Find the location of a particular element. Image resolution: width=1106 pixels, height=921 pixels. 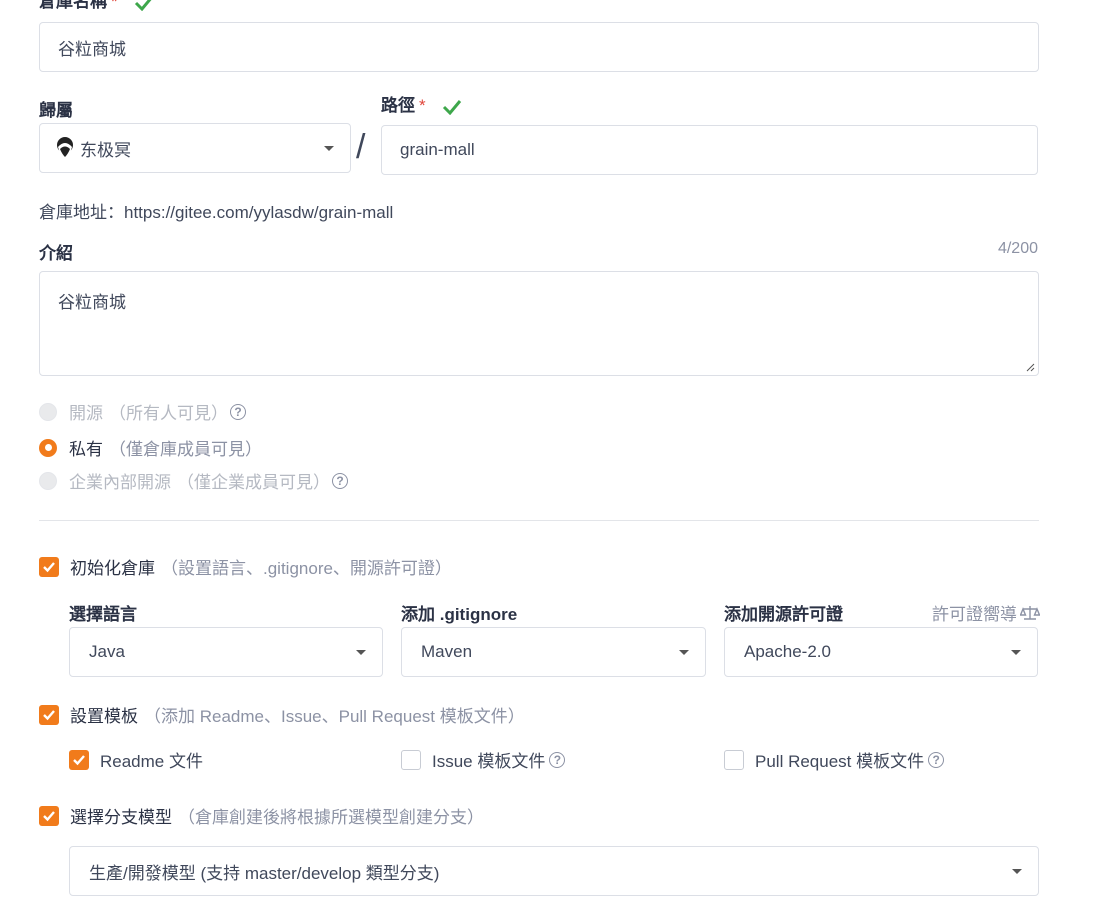

branch-model-select: 生產/開發模型 (支持 master/develop 類型分支) is located at coordinates (554, 871).